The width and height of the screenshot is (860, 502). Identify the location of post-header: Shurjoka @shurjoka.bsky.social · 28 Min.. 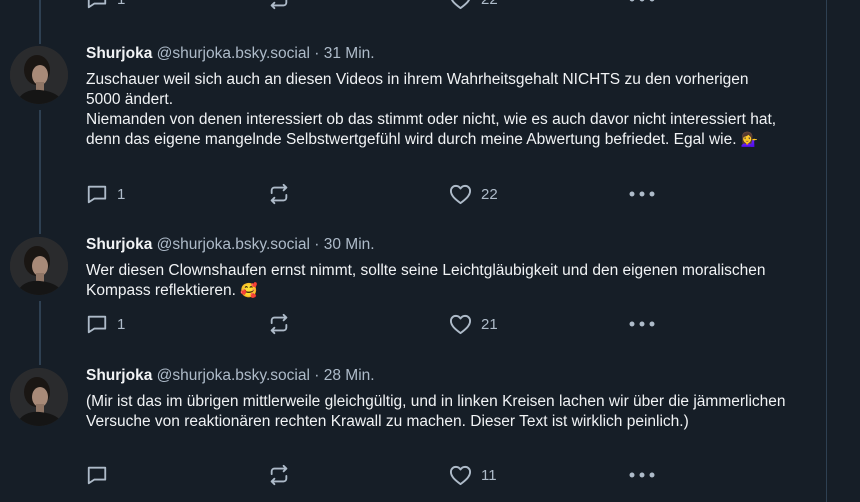
(230, 376).